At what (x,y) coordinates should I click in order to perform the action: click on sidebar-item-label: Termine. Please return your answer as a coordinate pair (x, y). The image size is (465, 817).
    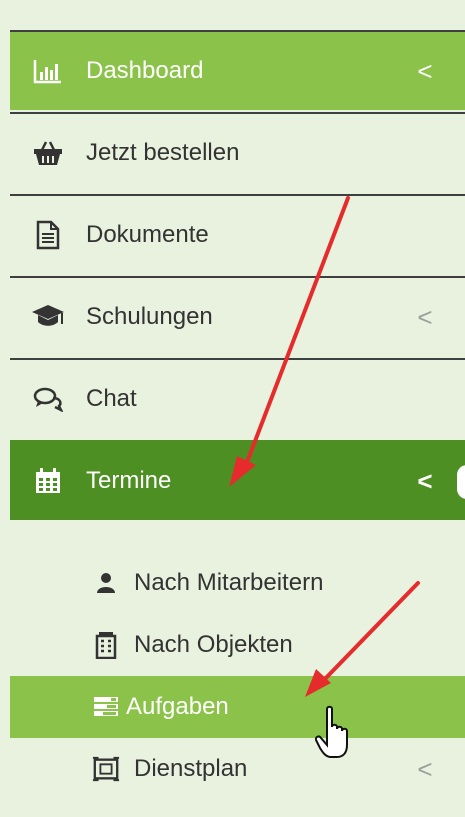
    Looking at the image, I should click on (129, 480).